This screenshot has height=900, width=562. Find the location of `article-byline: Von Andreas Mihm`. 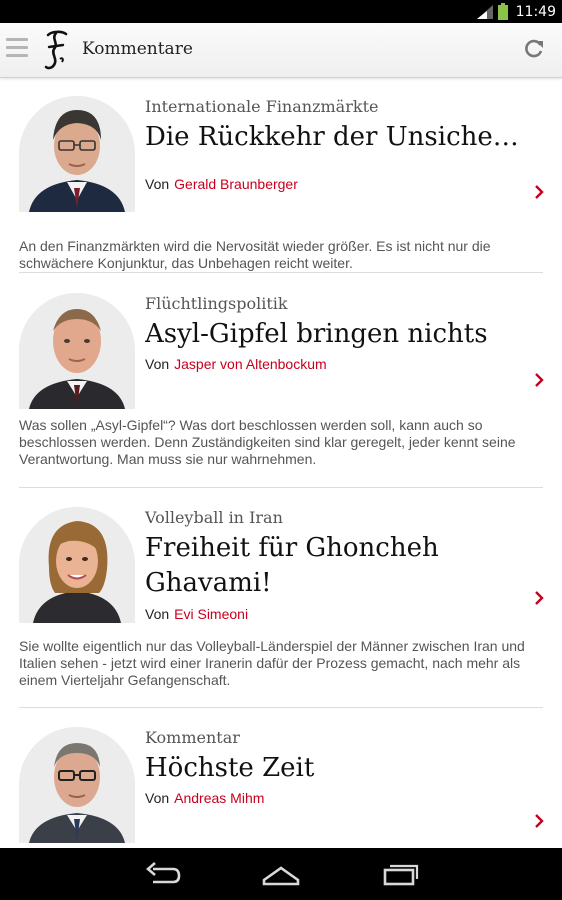

article-byline: Von Andreas Mihm is located at coordinates (204, 798).